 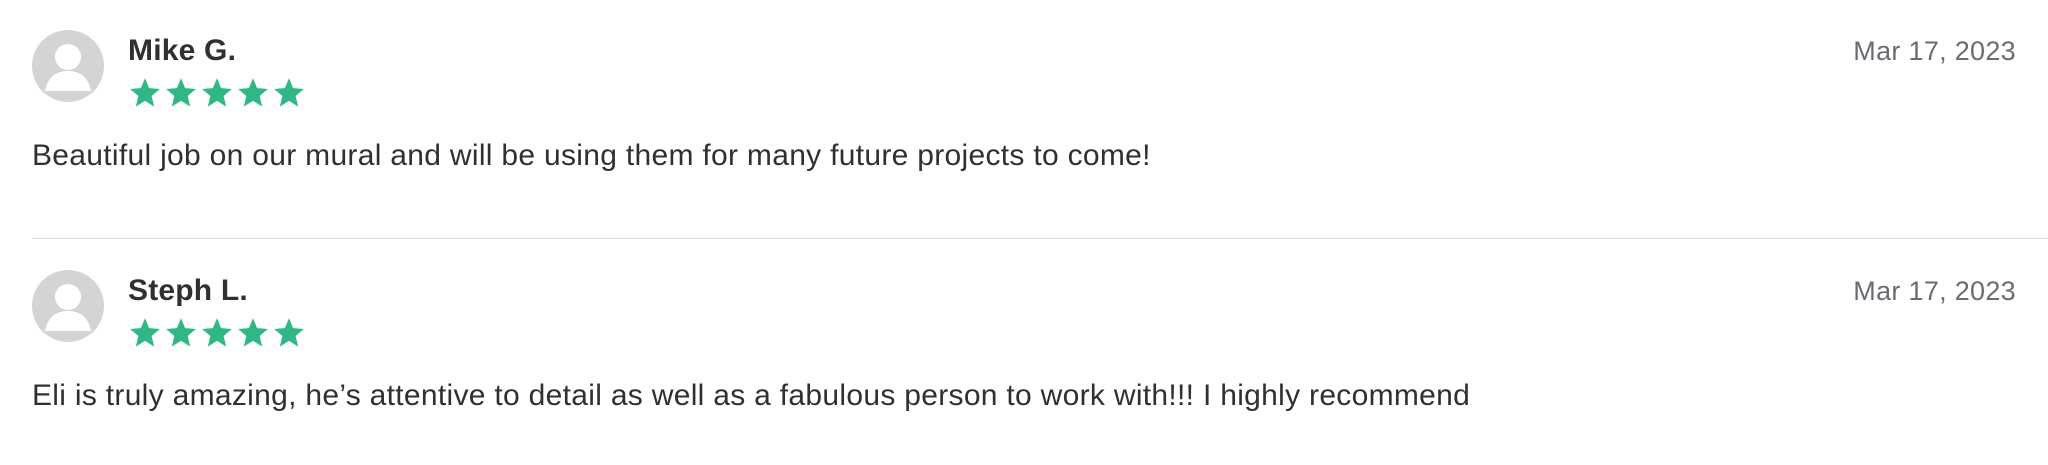 What do you see at coordinates (182, 50) in the screenshot?
I see `reviewer-name: Mike G.` at bounding box center [182, 50].